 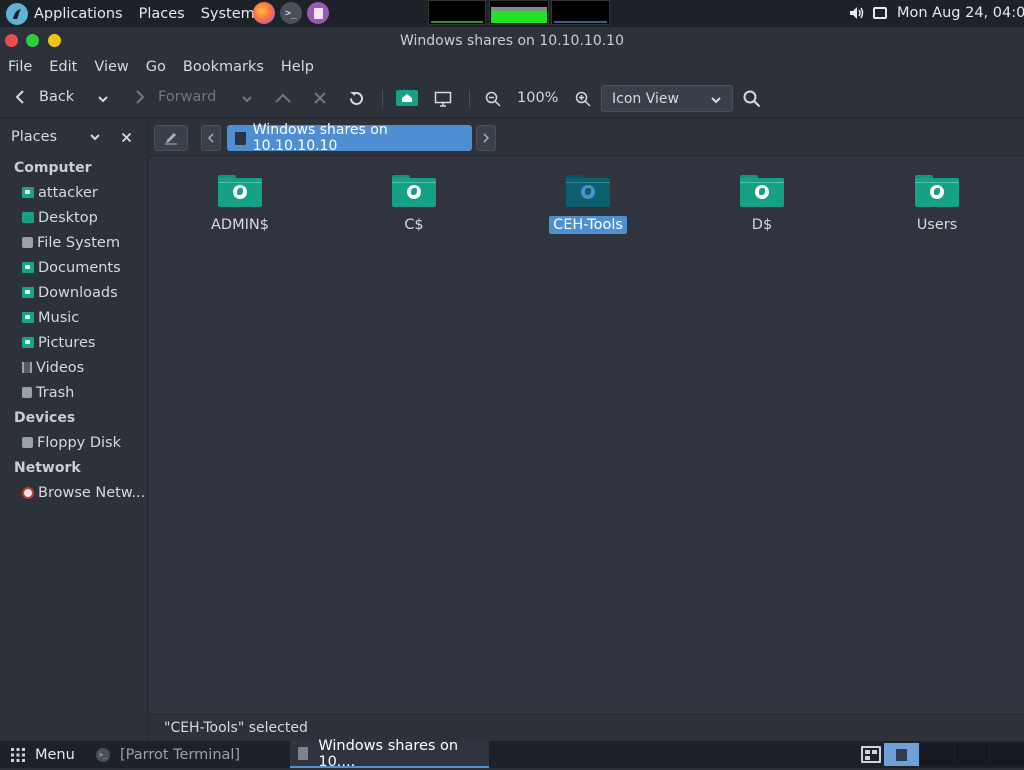 What do you see at coordinates (45, 417) in the screenshot?
I see `sidebar-section-devices: Devices` at bounding box center [45, 417].